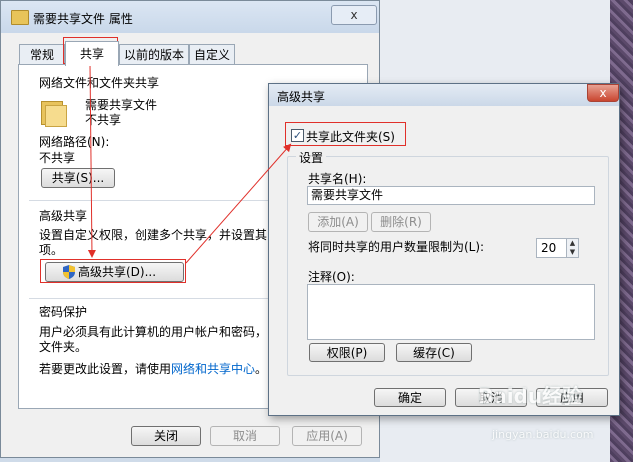 The width and height of the screenshot is (633, 462). I want to click on watermark-brand: Baidu经验, so click(530, 396).